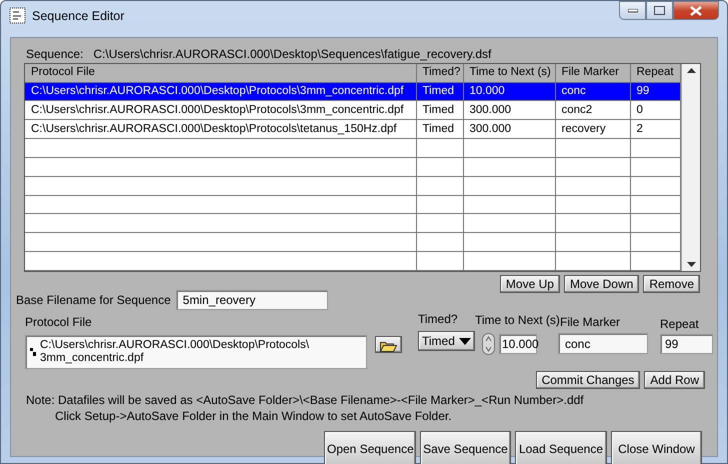 The width and height of the screenshot is (728, 464). Describe the element at coordinates (592, 73) in the screenshot. I see `column-header: File Marker` at that location.